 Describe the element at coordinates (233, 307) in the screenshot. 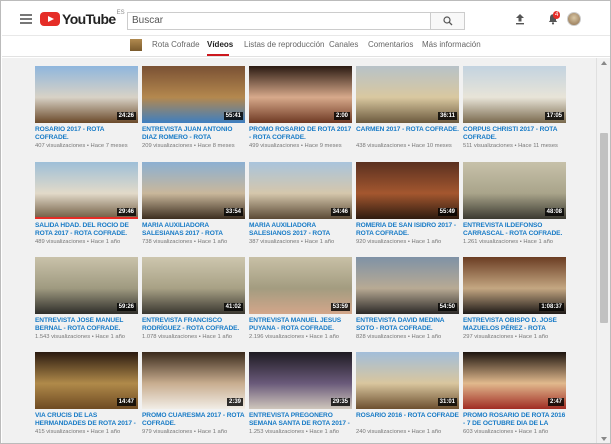

I see `video-duration: 41:02` at that location.